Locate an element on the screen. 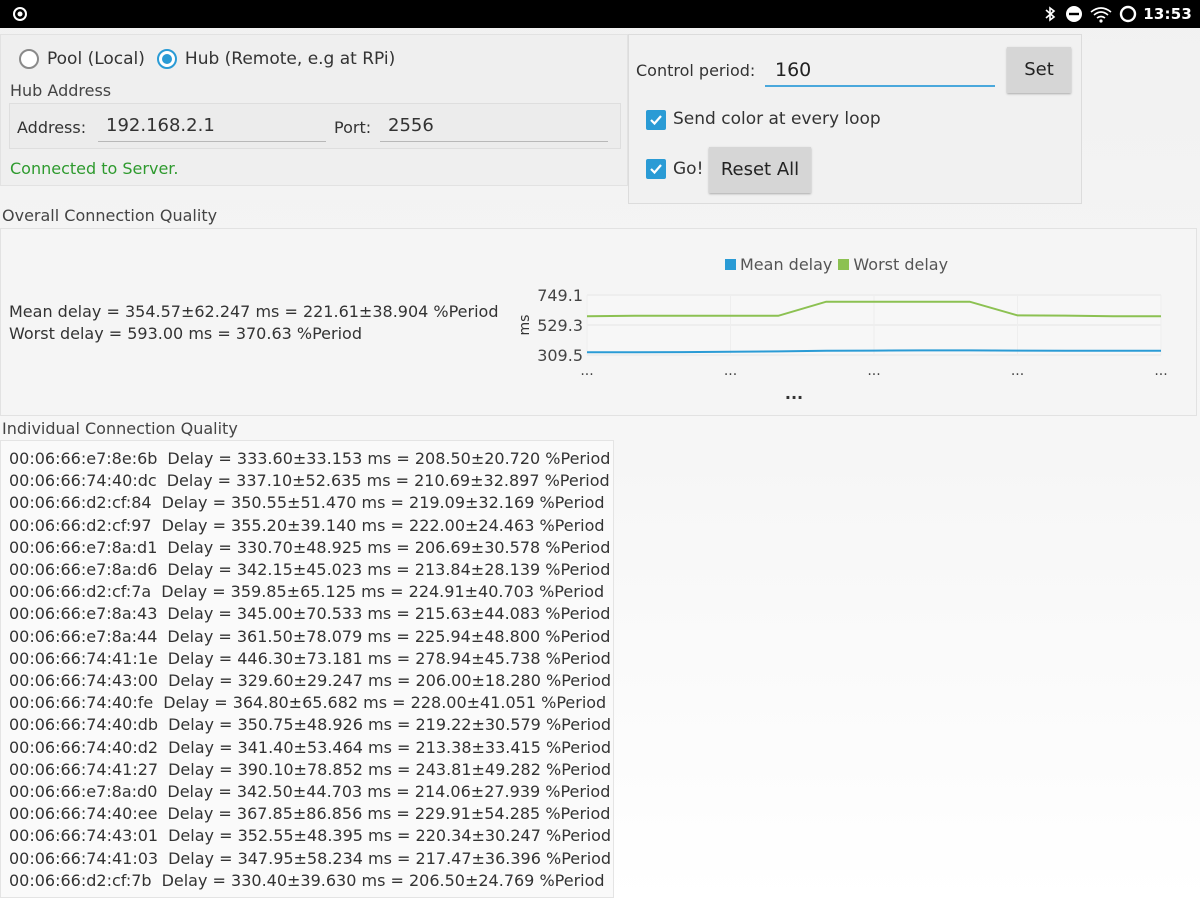 This screenshot has width=1200, height=900. hub-address-box: Address: 192.168.2.1 Port: 2556 is located at coordinates (315, 126).